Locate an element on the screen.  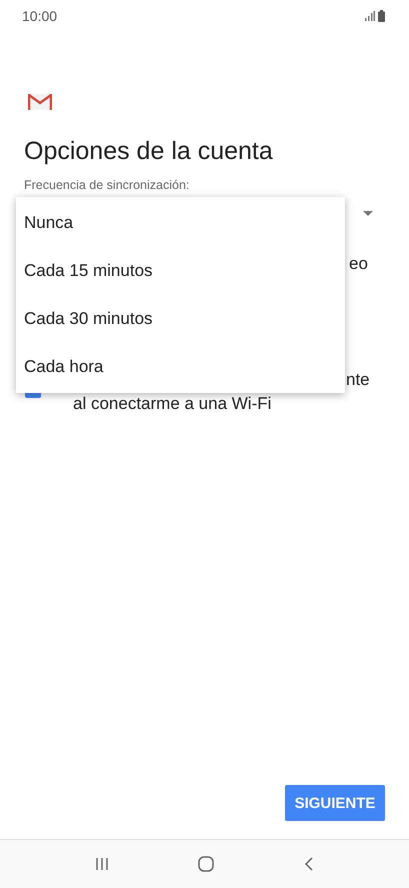
dropdown-arrow-icon is located at coordinates (368, 213).